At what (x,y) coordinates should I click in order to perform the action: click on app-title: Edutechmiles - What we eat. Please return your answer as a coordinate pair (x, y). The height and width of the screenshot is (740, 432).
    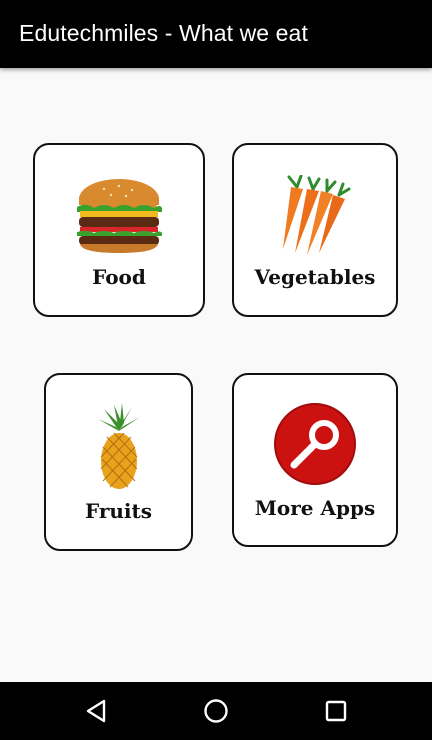
    Looking at the image, I should click on (163, 33).